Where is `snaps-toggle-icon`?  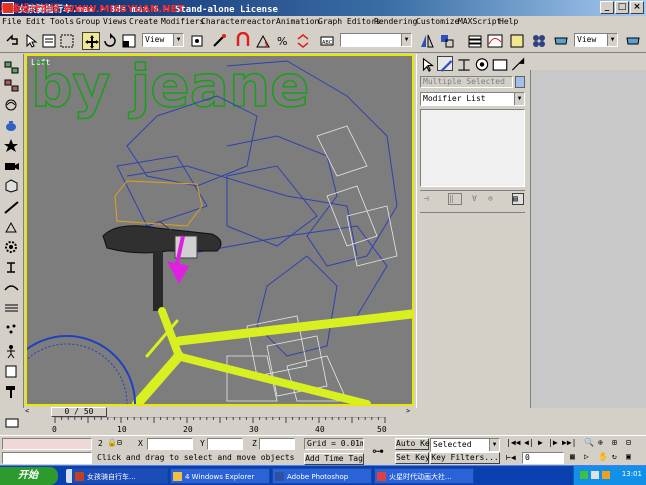
snaps-toggle-icon is located at coordinates (243, 40).